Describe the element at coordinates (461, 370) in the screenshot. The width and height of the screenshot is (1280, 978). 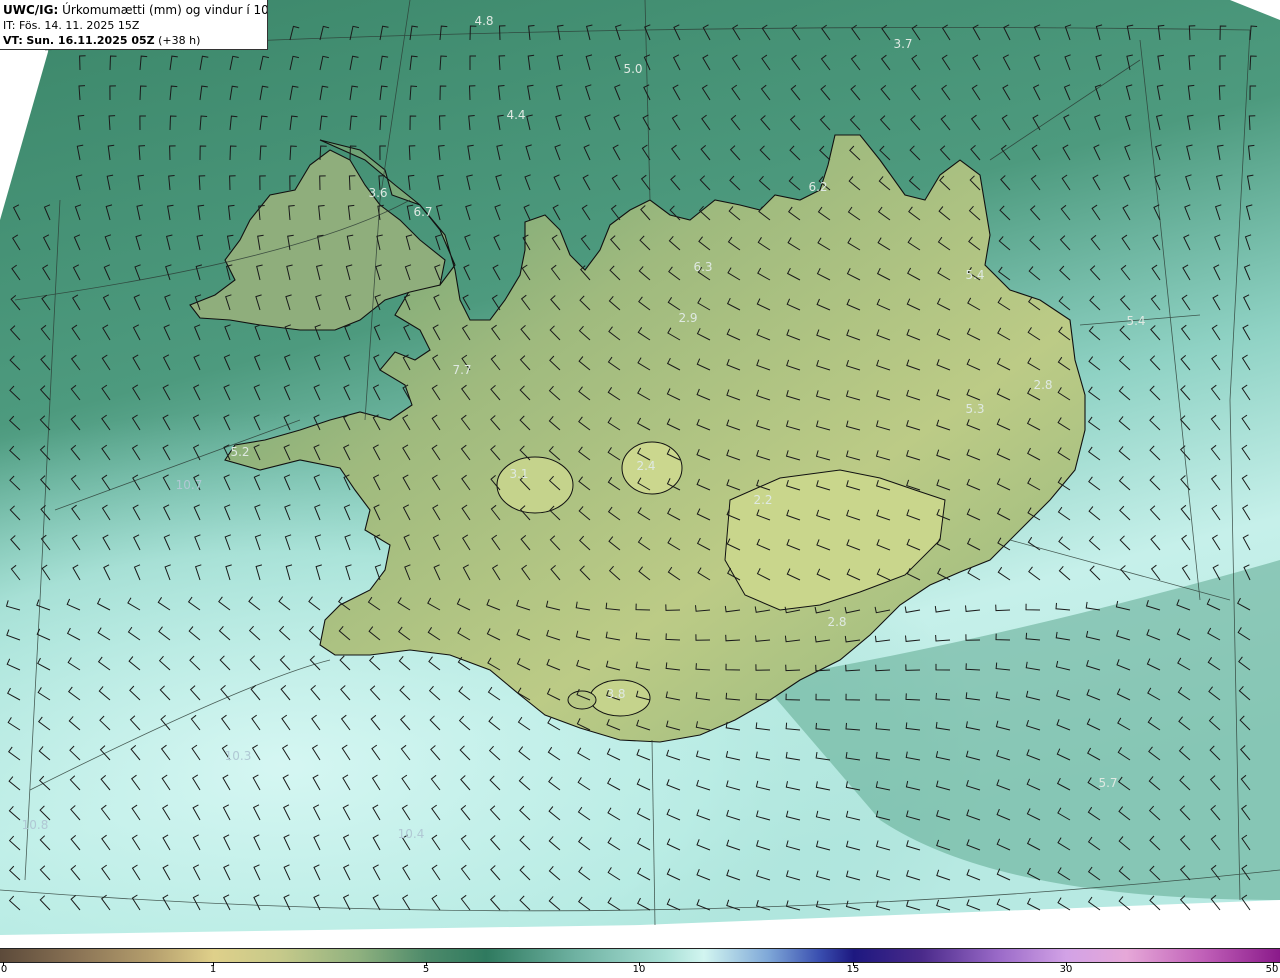
I see `value-label: 7.7` at that location.